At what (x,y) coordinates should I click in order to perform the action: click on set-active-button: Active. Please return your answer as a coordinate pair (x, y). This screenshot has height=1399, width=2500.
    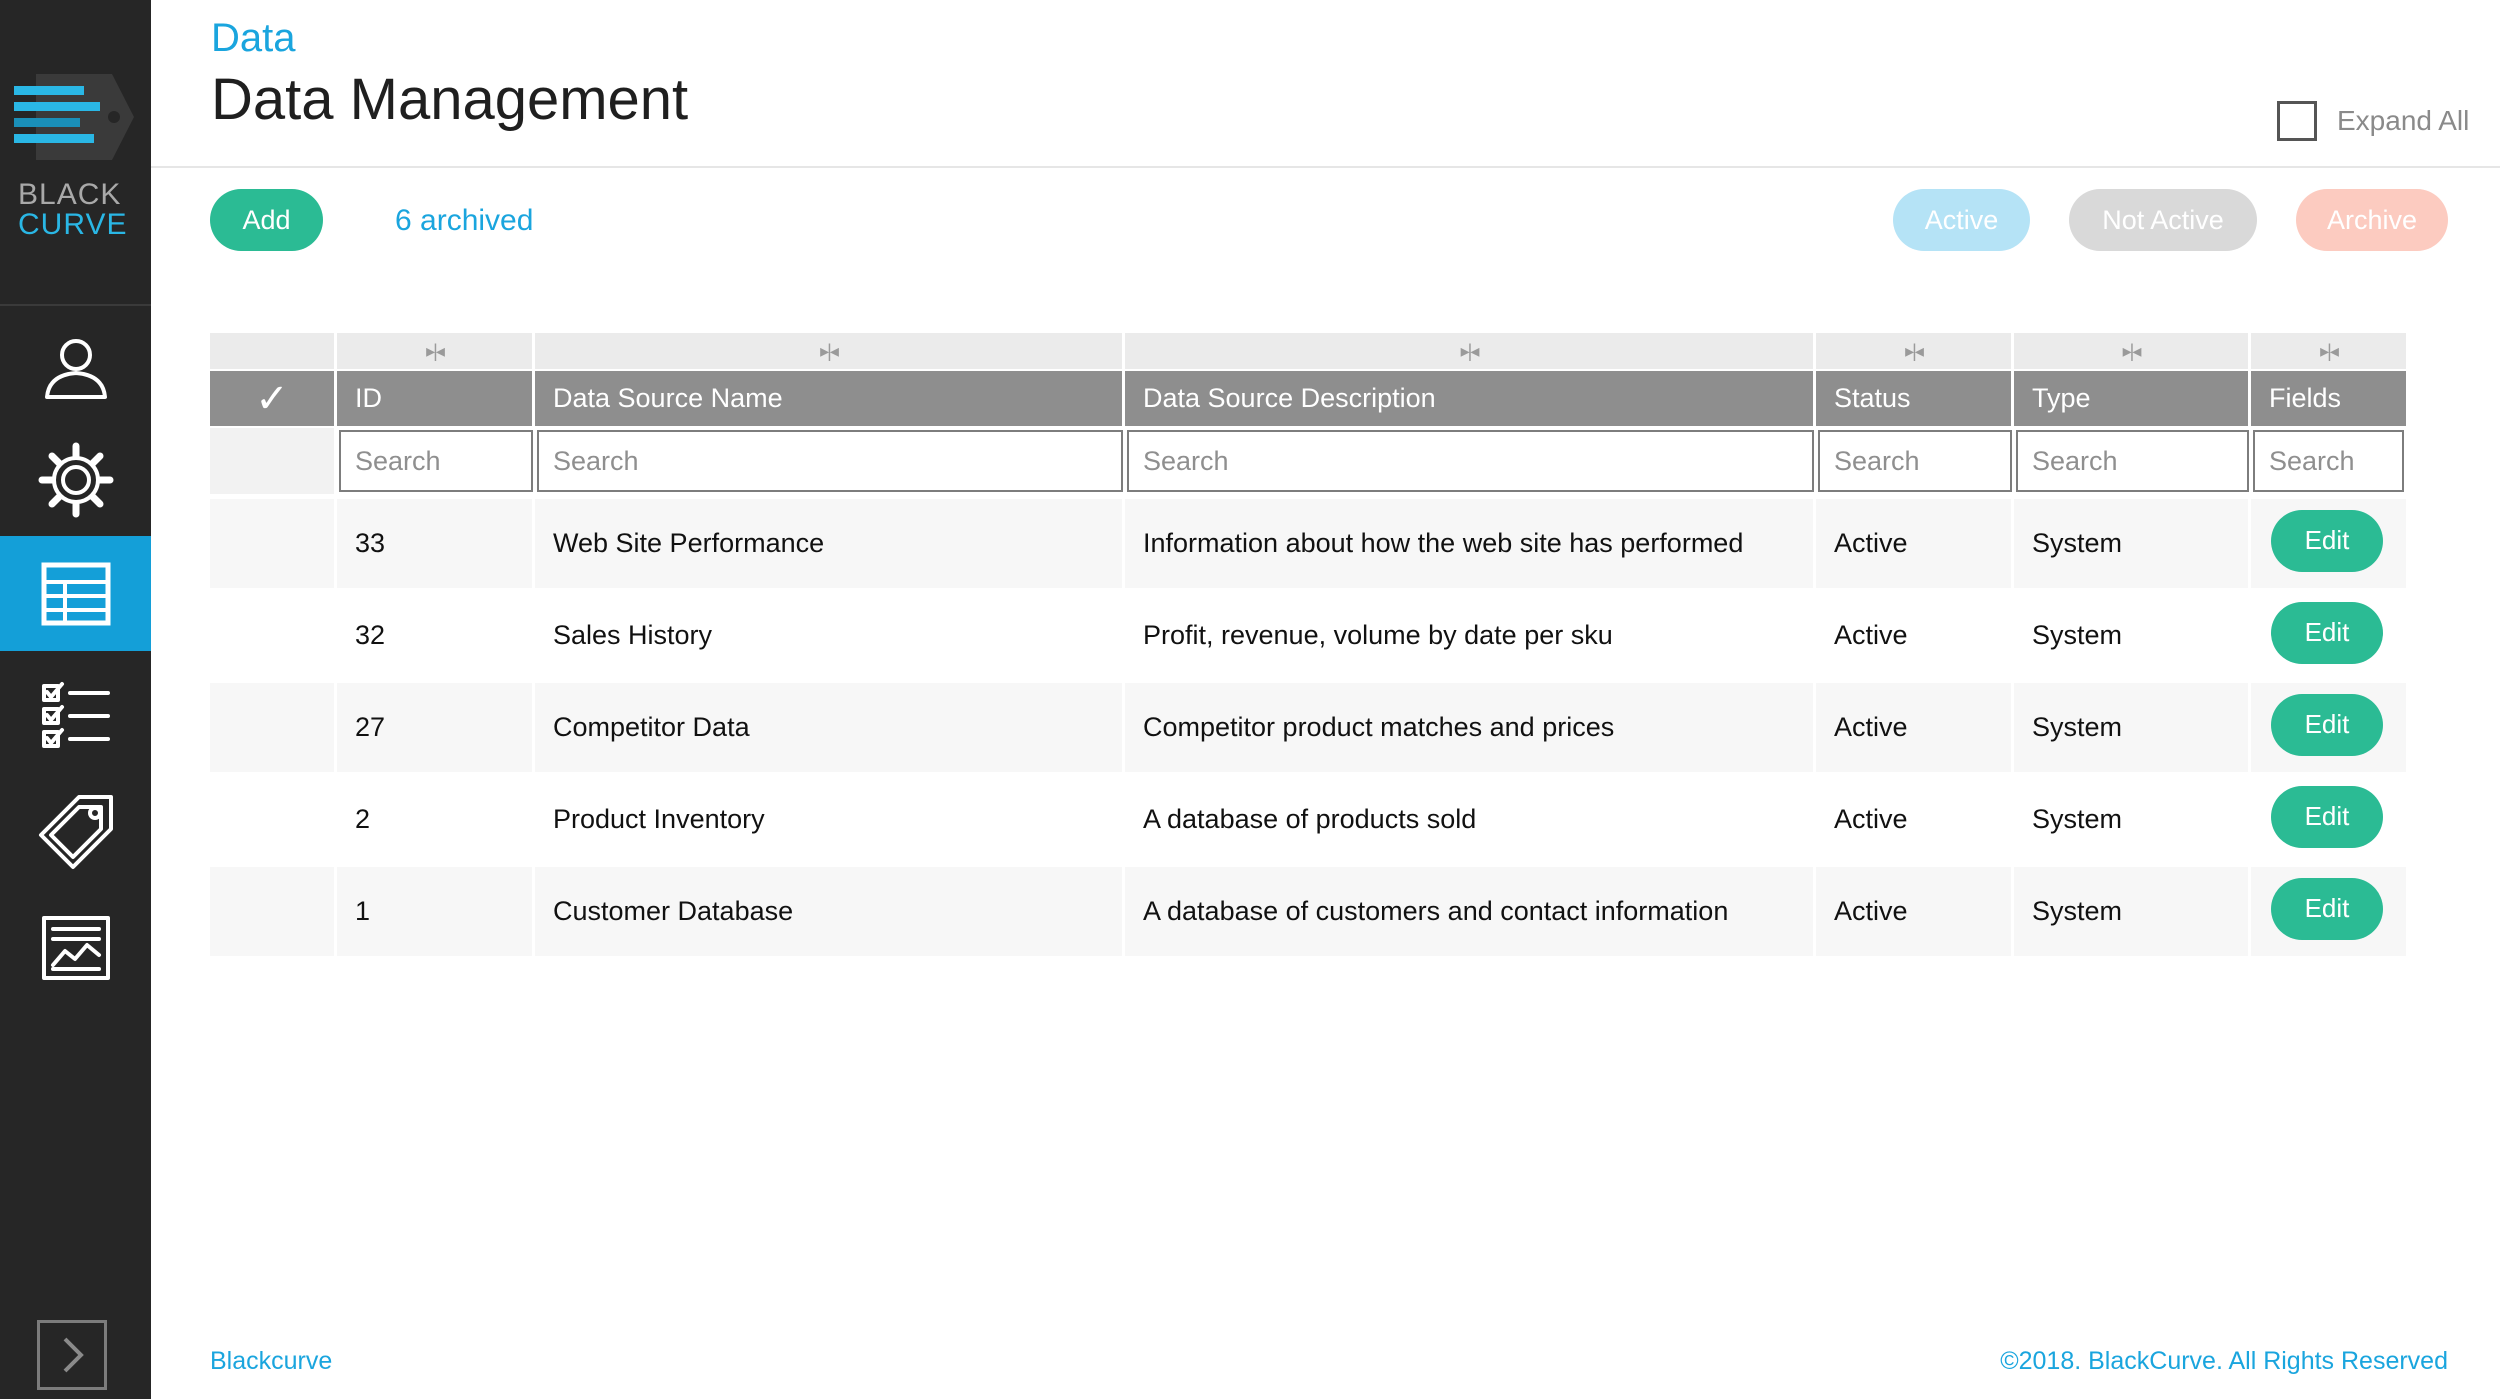
    Looking at the image, I should click on (1961, 220).